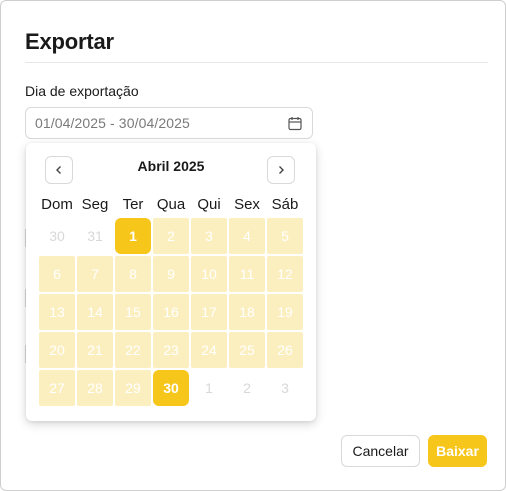 This screenshot has width=506, height=491. I want to click on day-cell: 7, so click(95, 274).